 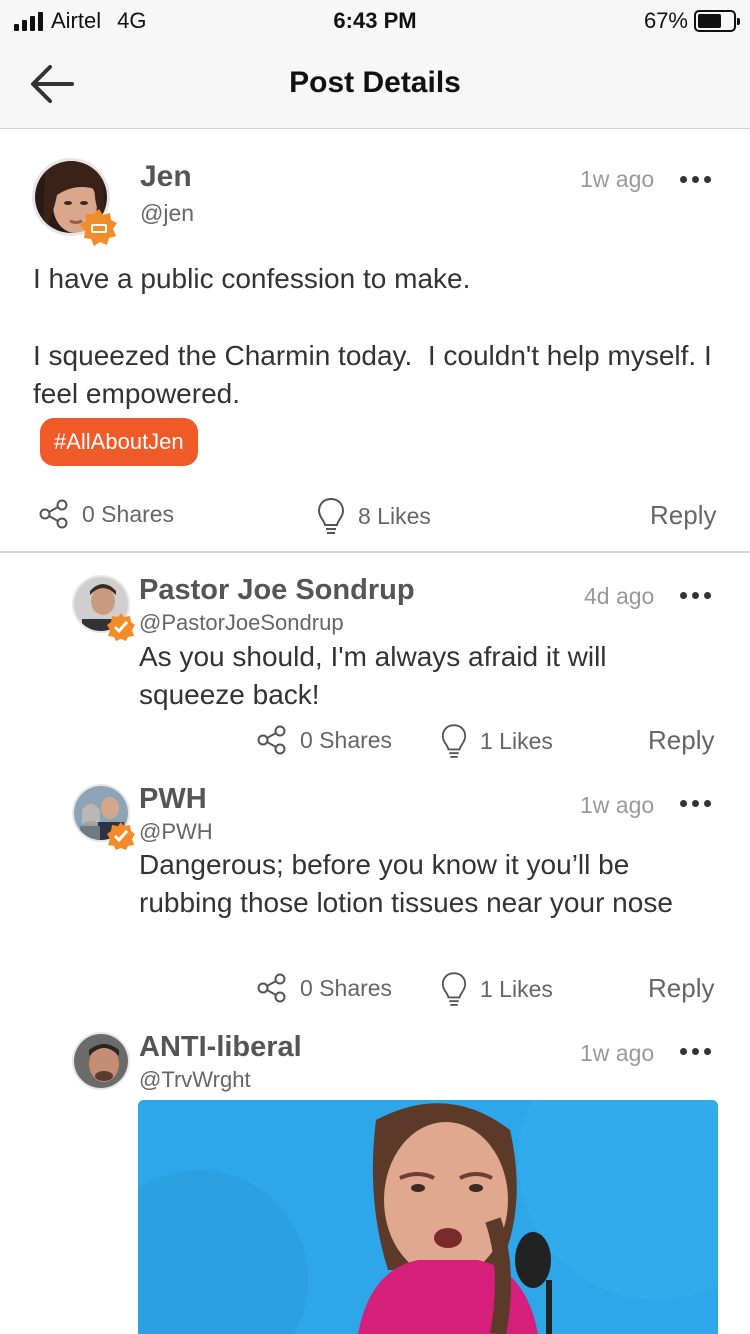 What do you see at coordinates (220, 1047) in the screenshot?
I see `comment-author-name: ANTI-liberal` at bounding box center [220, 1047].